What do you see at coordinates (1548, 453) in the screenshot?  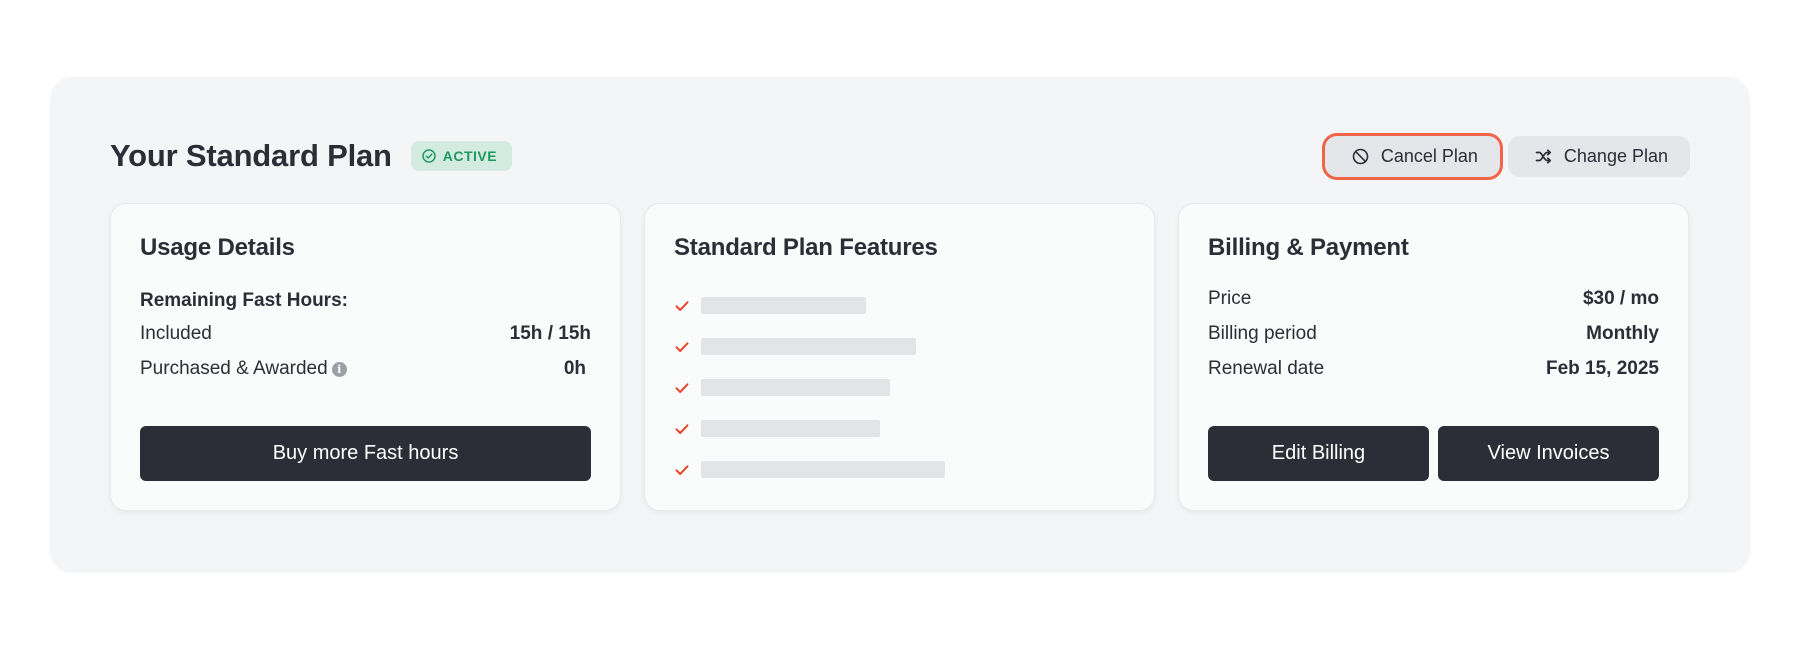 I see `view-invoices-button: View Invoices` at bounding box center [1548, 453].